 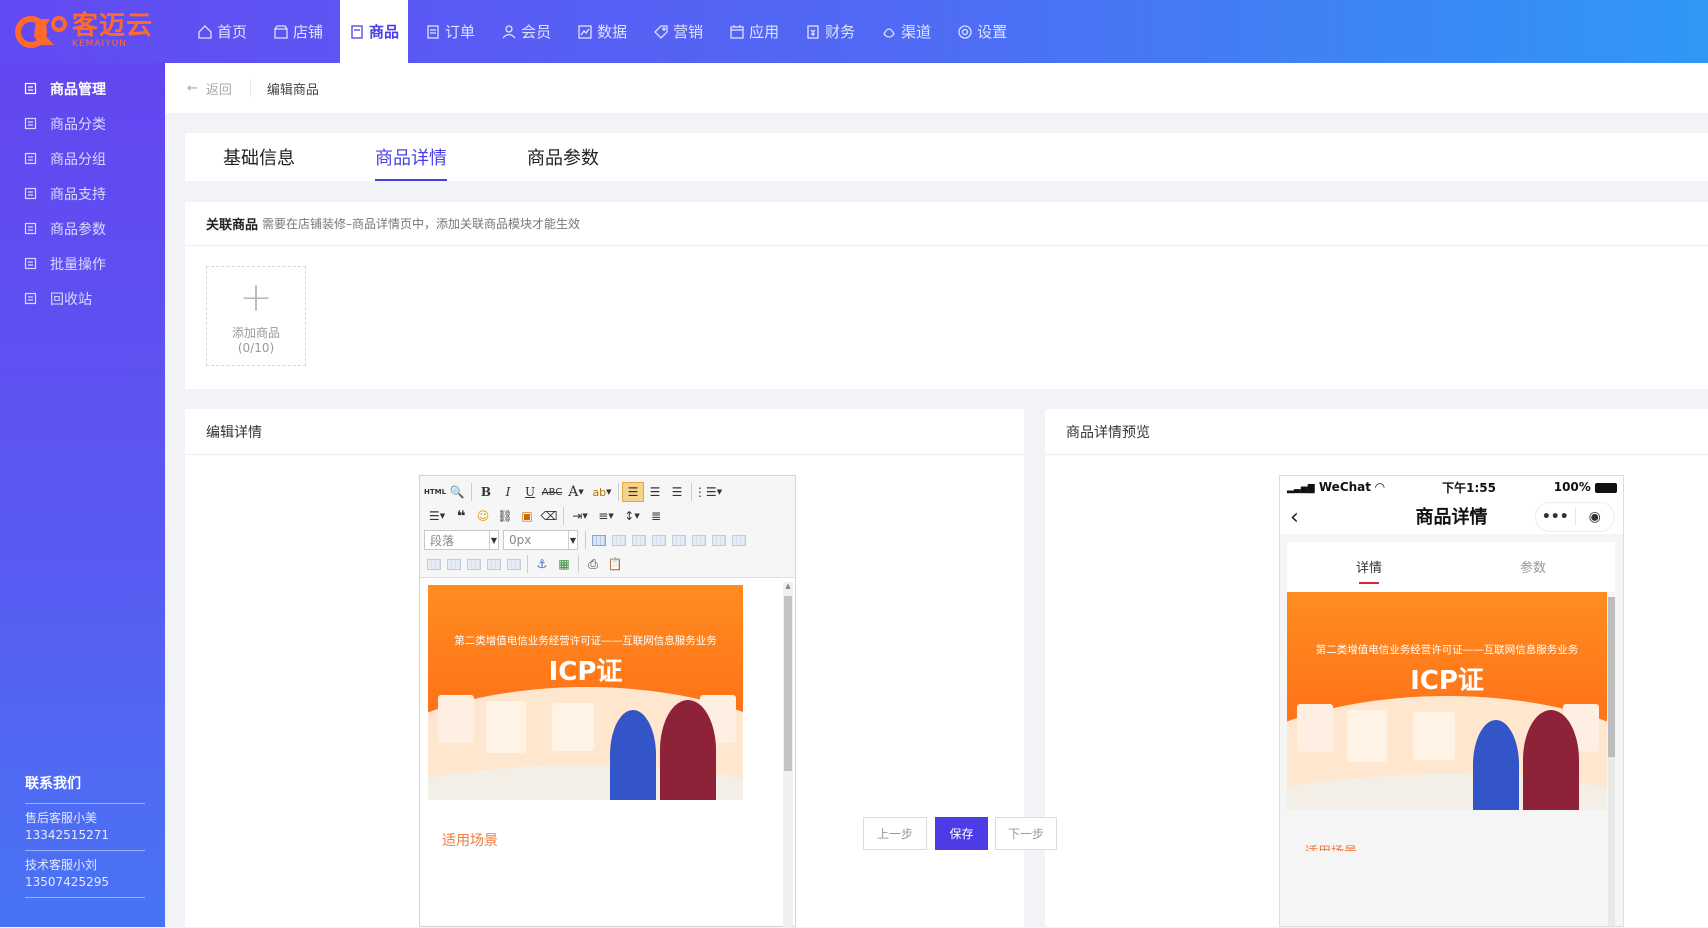 I want to click on merge-cells-icon, so click(x=739, y=540).